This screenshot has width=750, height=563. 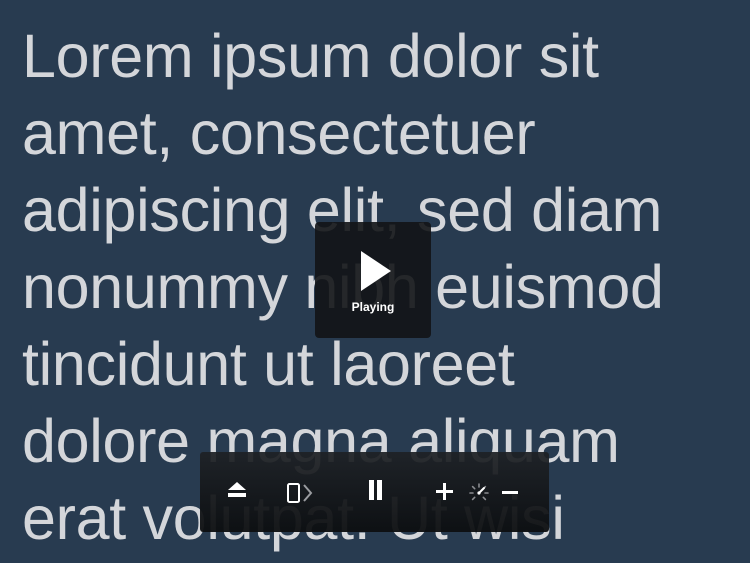 I want to click on decrease-speed-button, so click(x=511, y=492).